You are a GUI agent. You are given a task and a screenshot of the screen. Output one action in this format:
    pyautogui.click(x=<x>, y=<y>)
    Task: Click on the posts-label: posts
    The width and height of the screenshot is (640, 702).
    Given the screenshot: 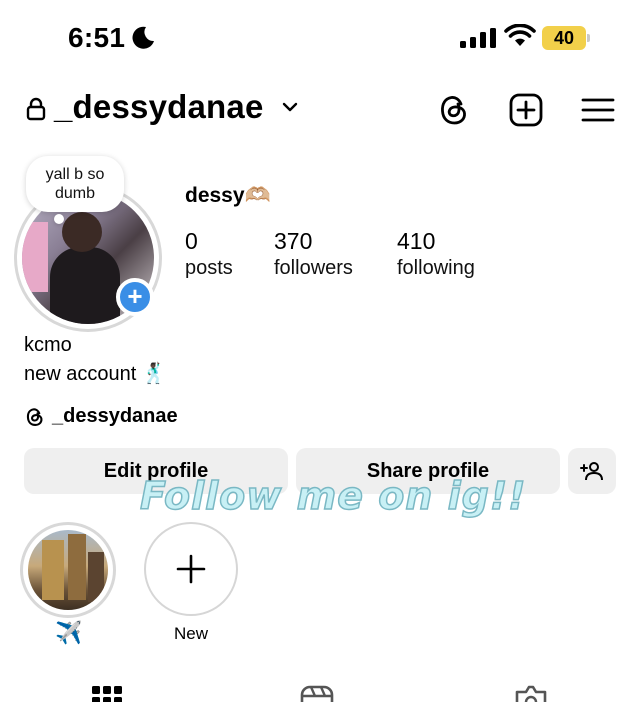 What is the action you would take?
    pyautogui.click(x=209, y=268)
    